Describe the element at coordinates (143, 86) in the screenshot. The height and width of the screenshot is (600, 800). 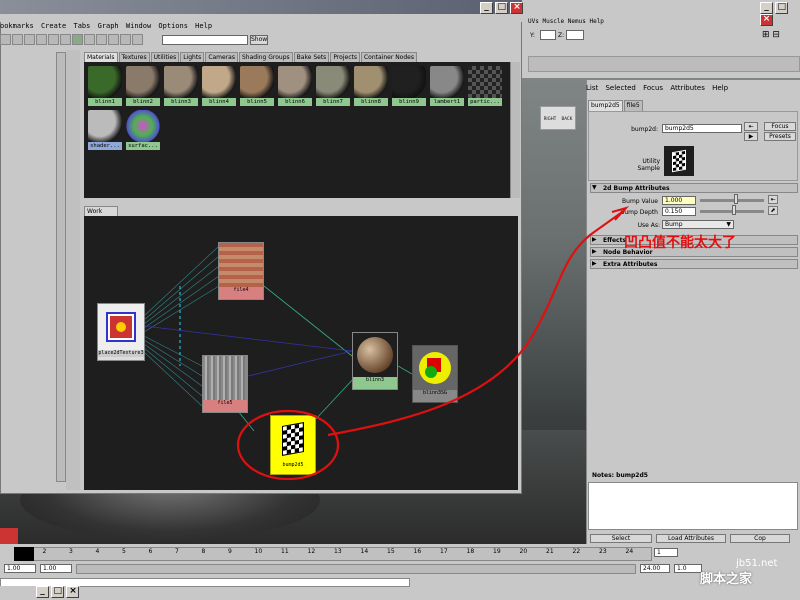
I see `material-swatch: blinn2` at that location.